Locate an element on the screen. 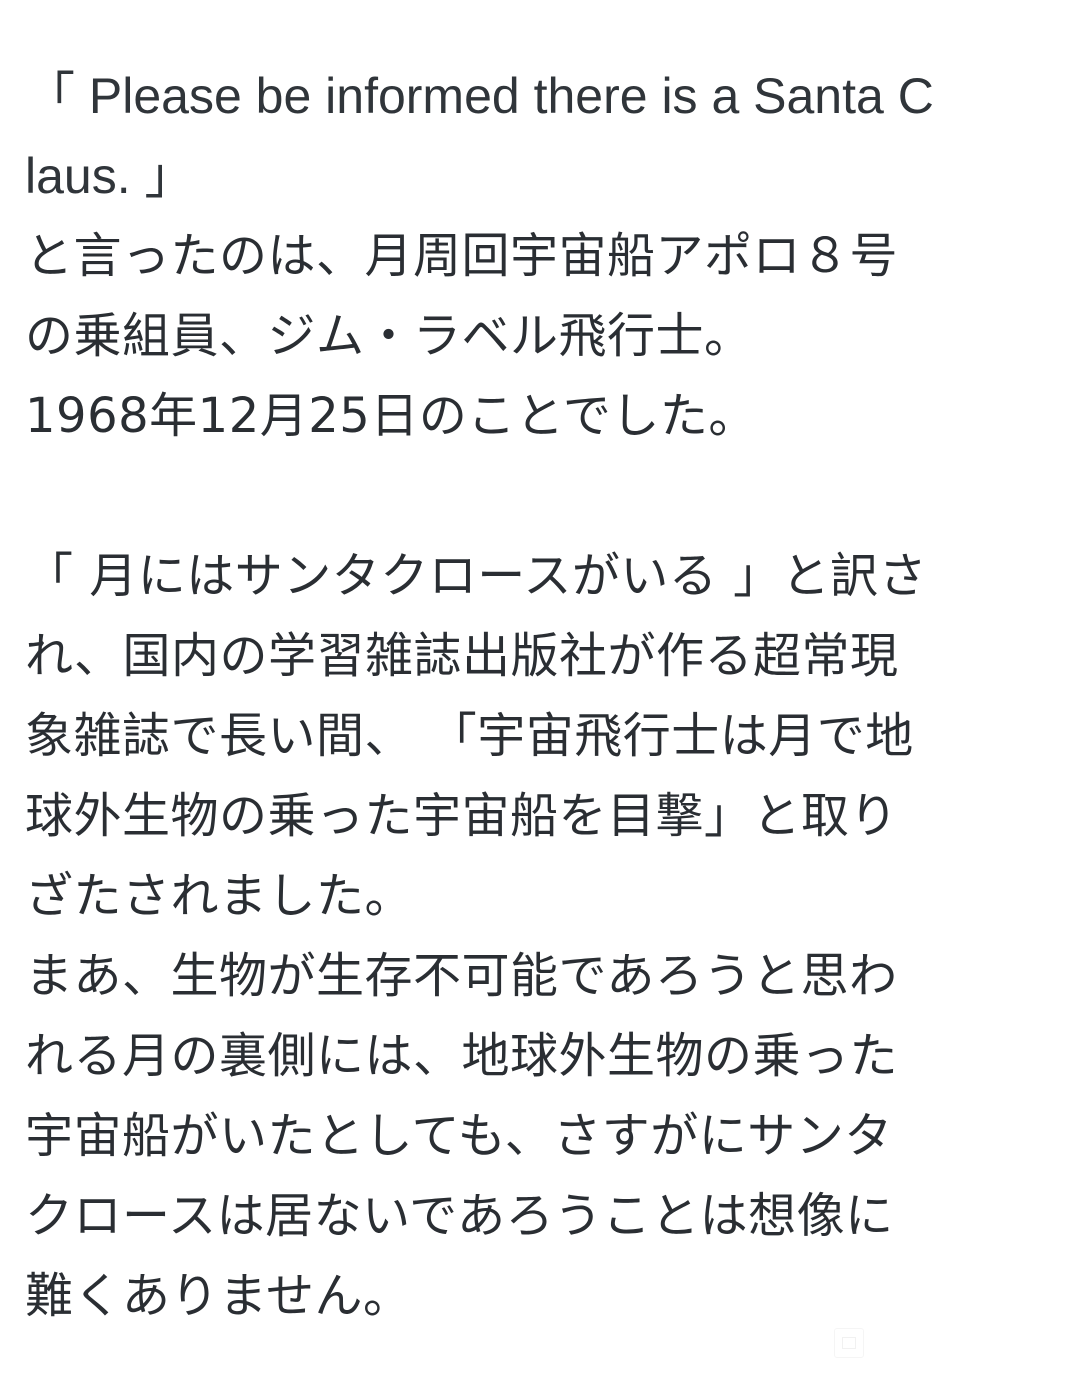 The width and height of the screenshot is (1085, 1374). text-line: 難くありません。 is located at coordinates (218, 1296).